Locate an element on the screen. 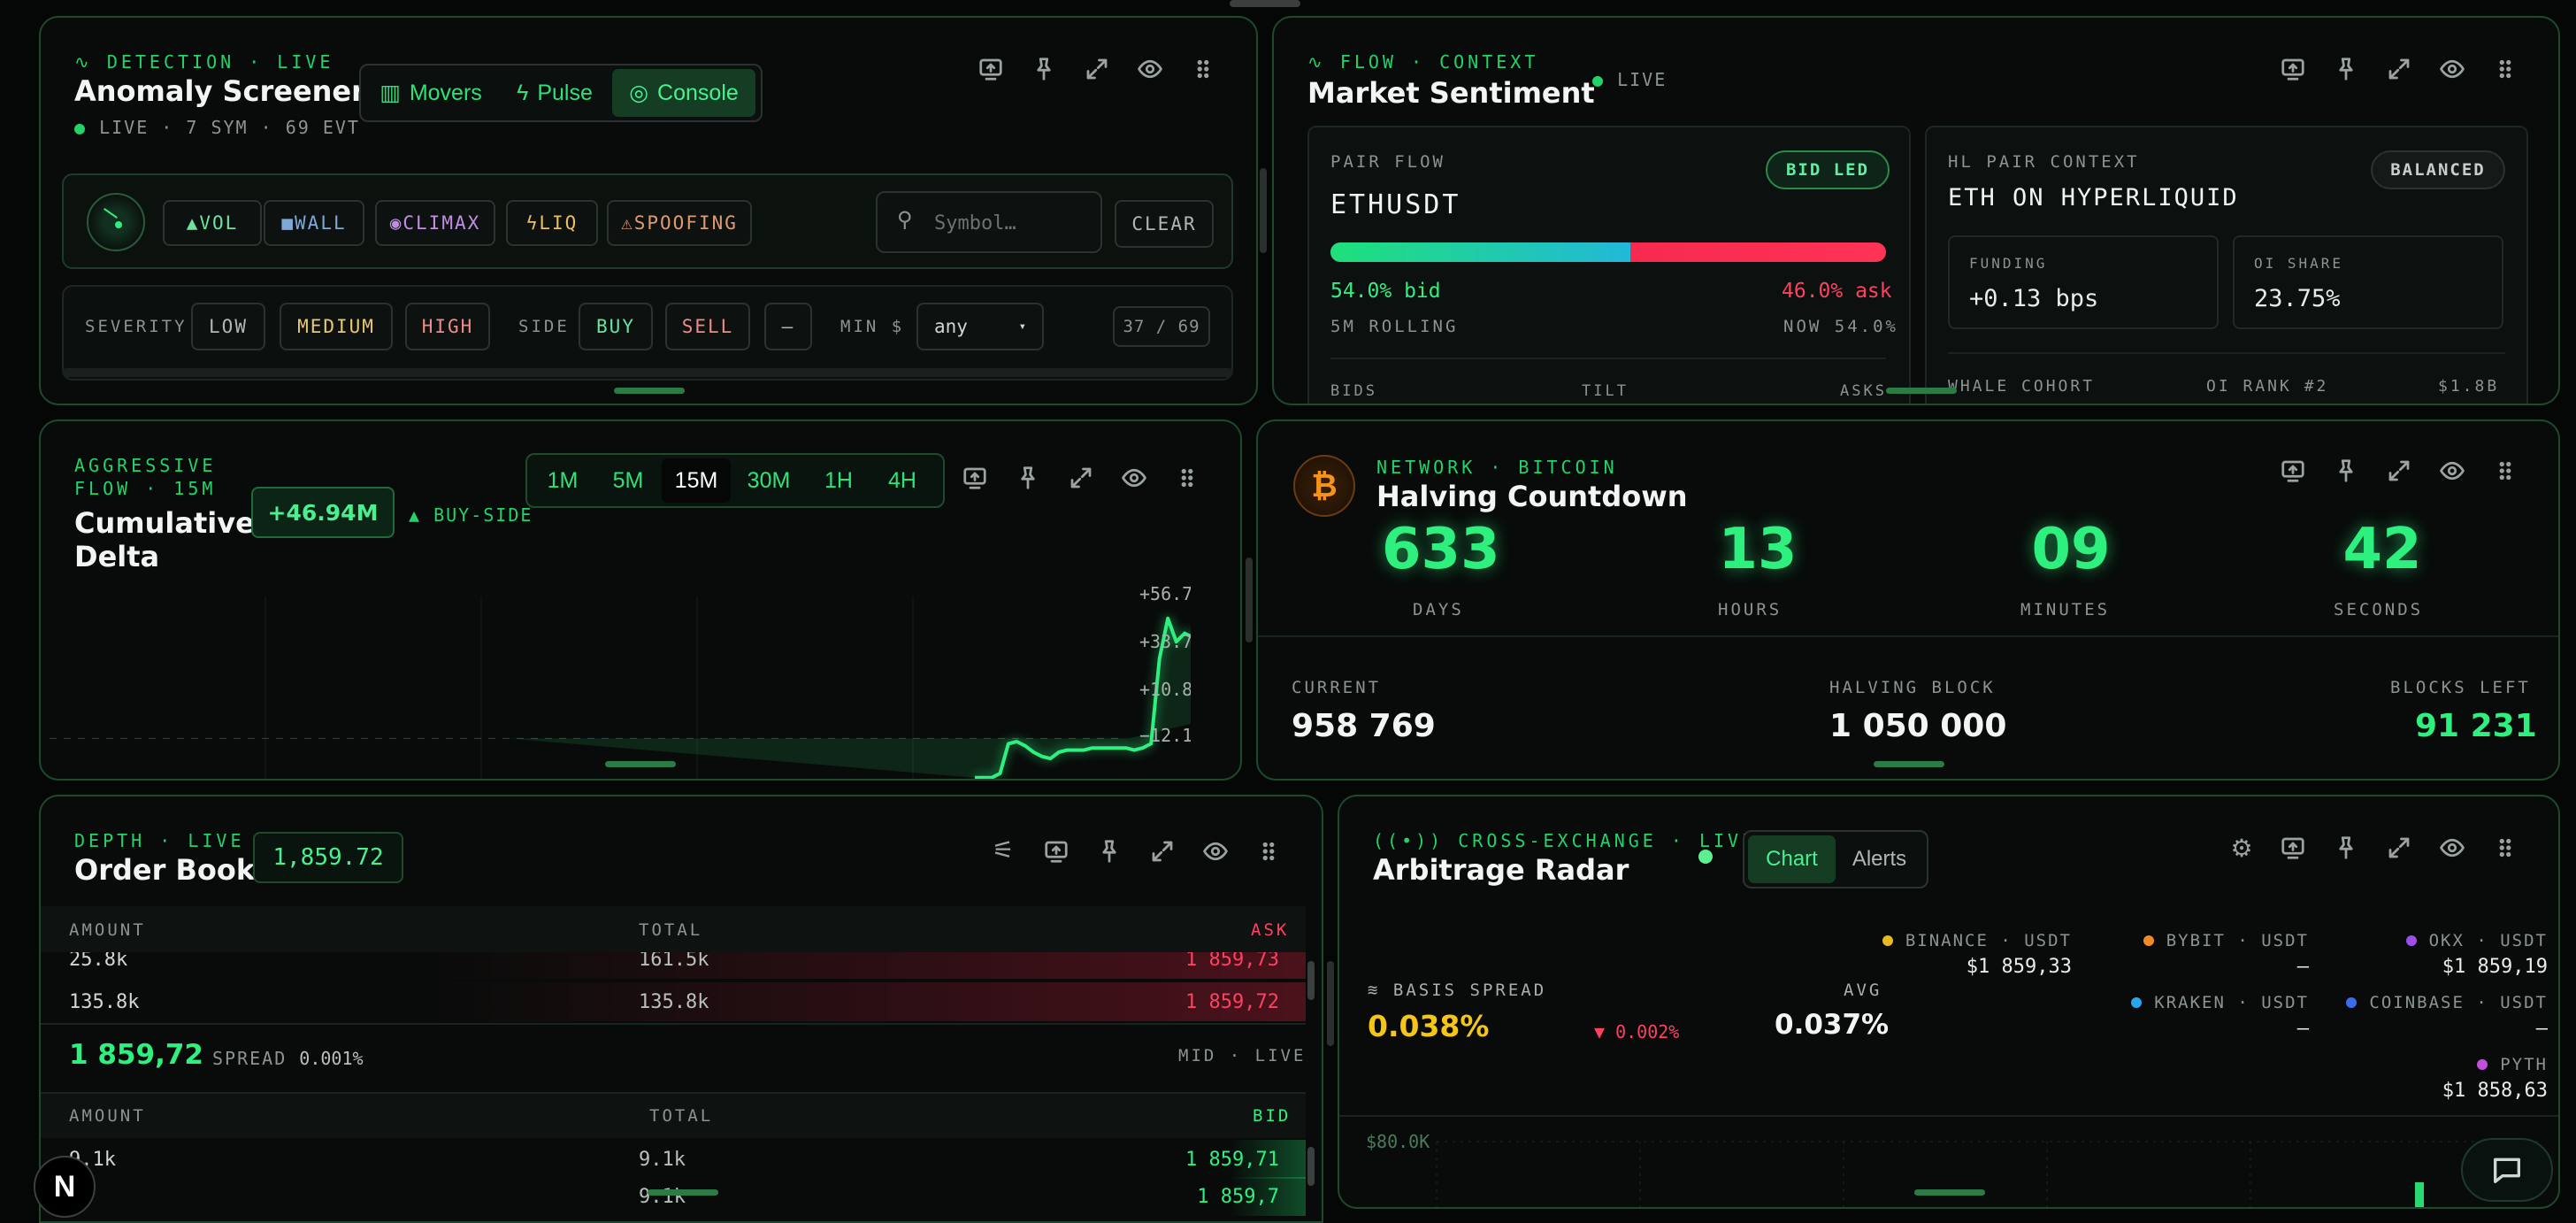  panel-kicker: NETWORK · BITCOIN is located at coordinates (1497, 468).